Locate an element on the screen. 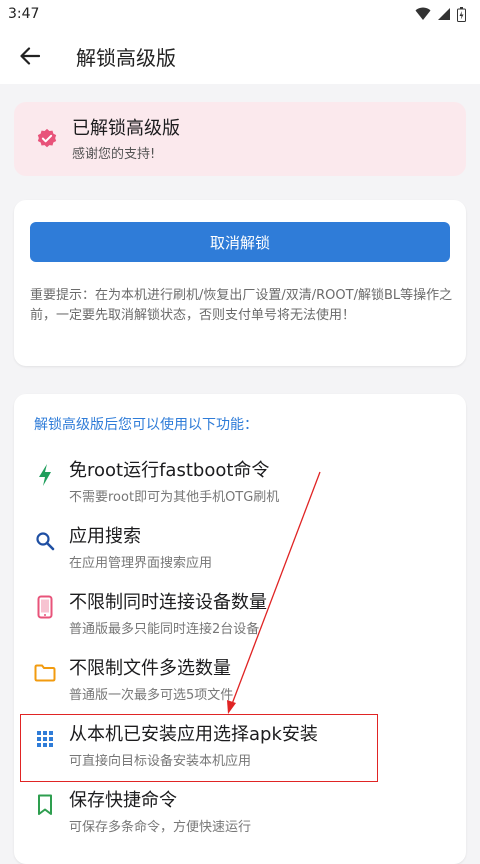 This screenshot has width=480, height=864. feature-item: 应用搜索 在应用管理界面搜索应用 is located at coordinates (240, 547).